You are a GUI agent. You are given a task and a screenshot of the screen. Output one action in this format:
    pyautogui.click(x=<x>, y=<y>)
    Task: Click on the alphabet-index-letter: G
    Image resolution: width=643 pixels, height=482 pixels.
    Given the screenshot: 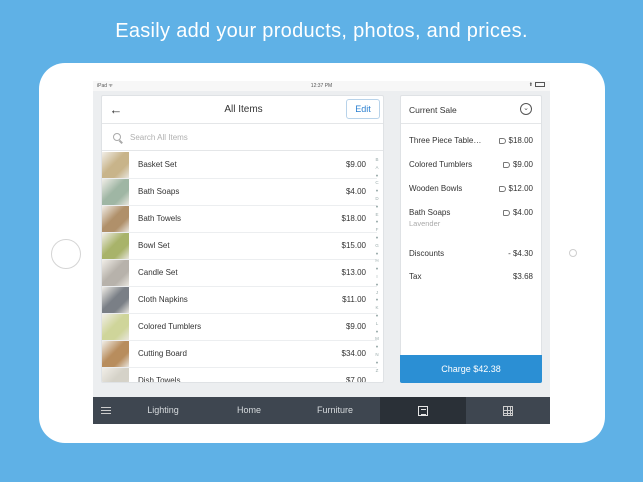 What is the action you would take?
    pyautogui.click(x=377, y=246)
    